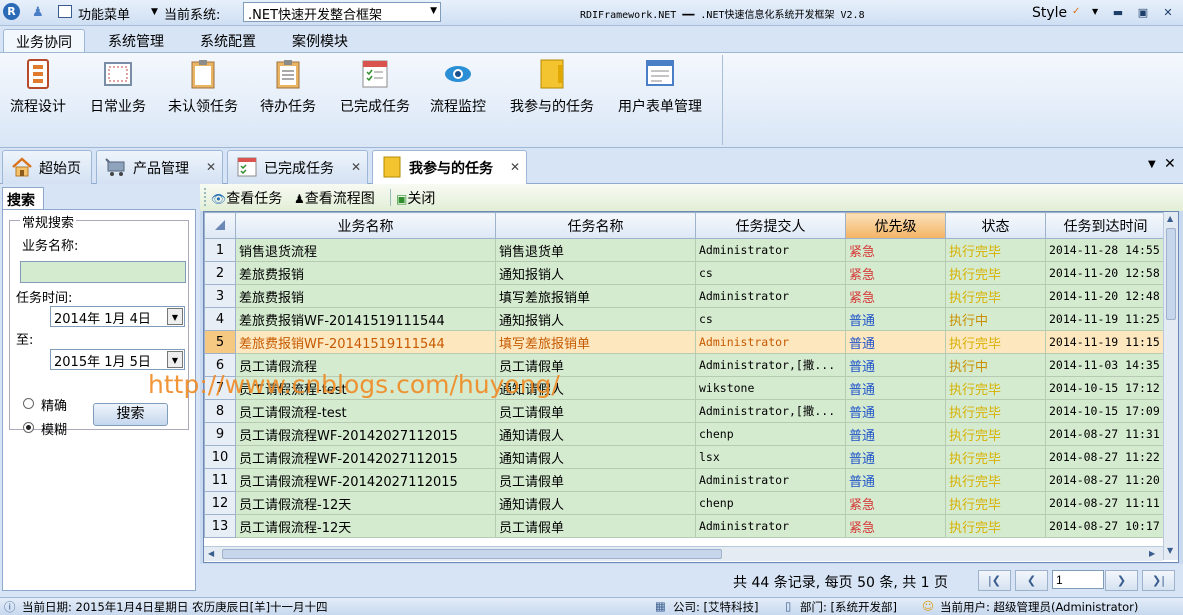 This screenshot has height=615, width=1183. Describe the element at coordinates (365, 273) in the screenshot. I see `biz-name-cell: 差旅费报销` at that location.